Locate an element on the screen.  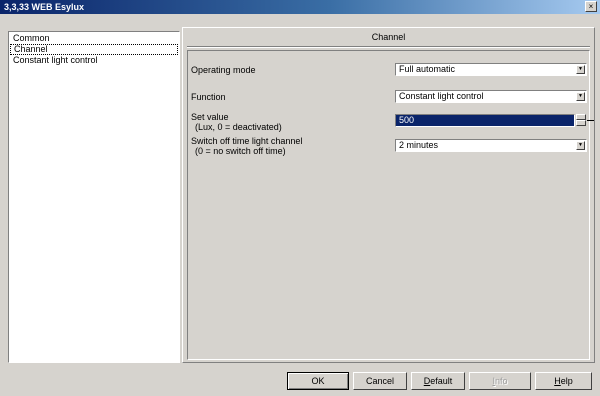
select-value: Constant light control is located at coordinates (441, 96).